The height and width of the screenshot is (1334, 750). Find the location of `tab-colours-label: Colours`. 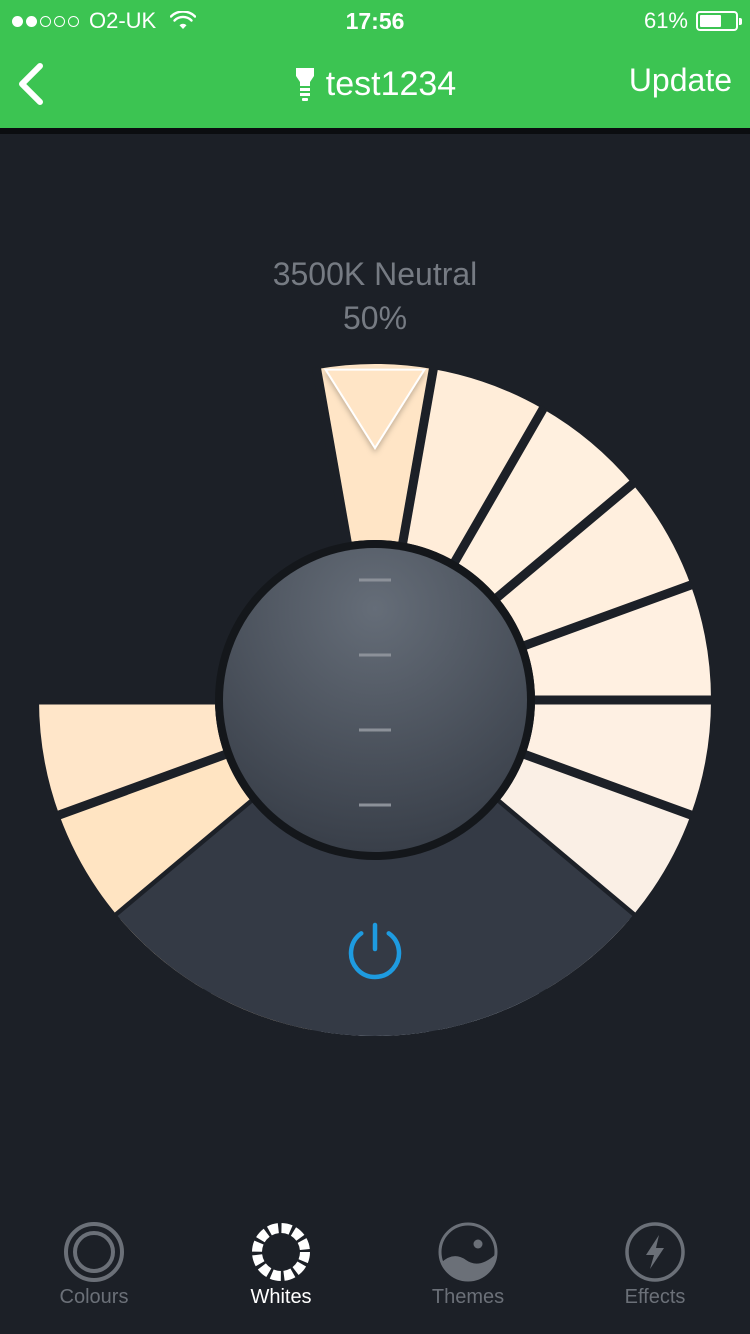

tab-colours-label: Colours is located at coordinates (94, 1297).